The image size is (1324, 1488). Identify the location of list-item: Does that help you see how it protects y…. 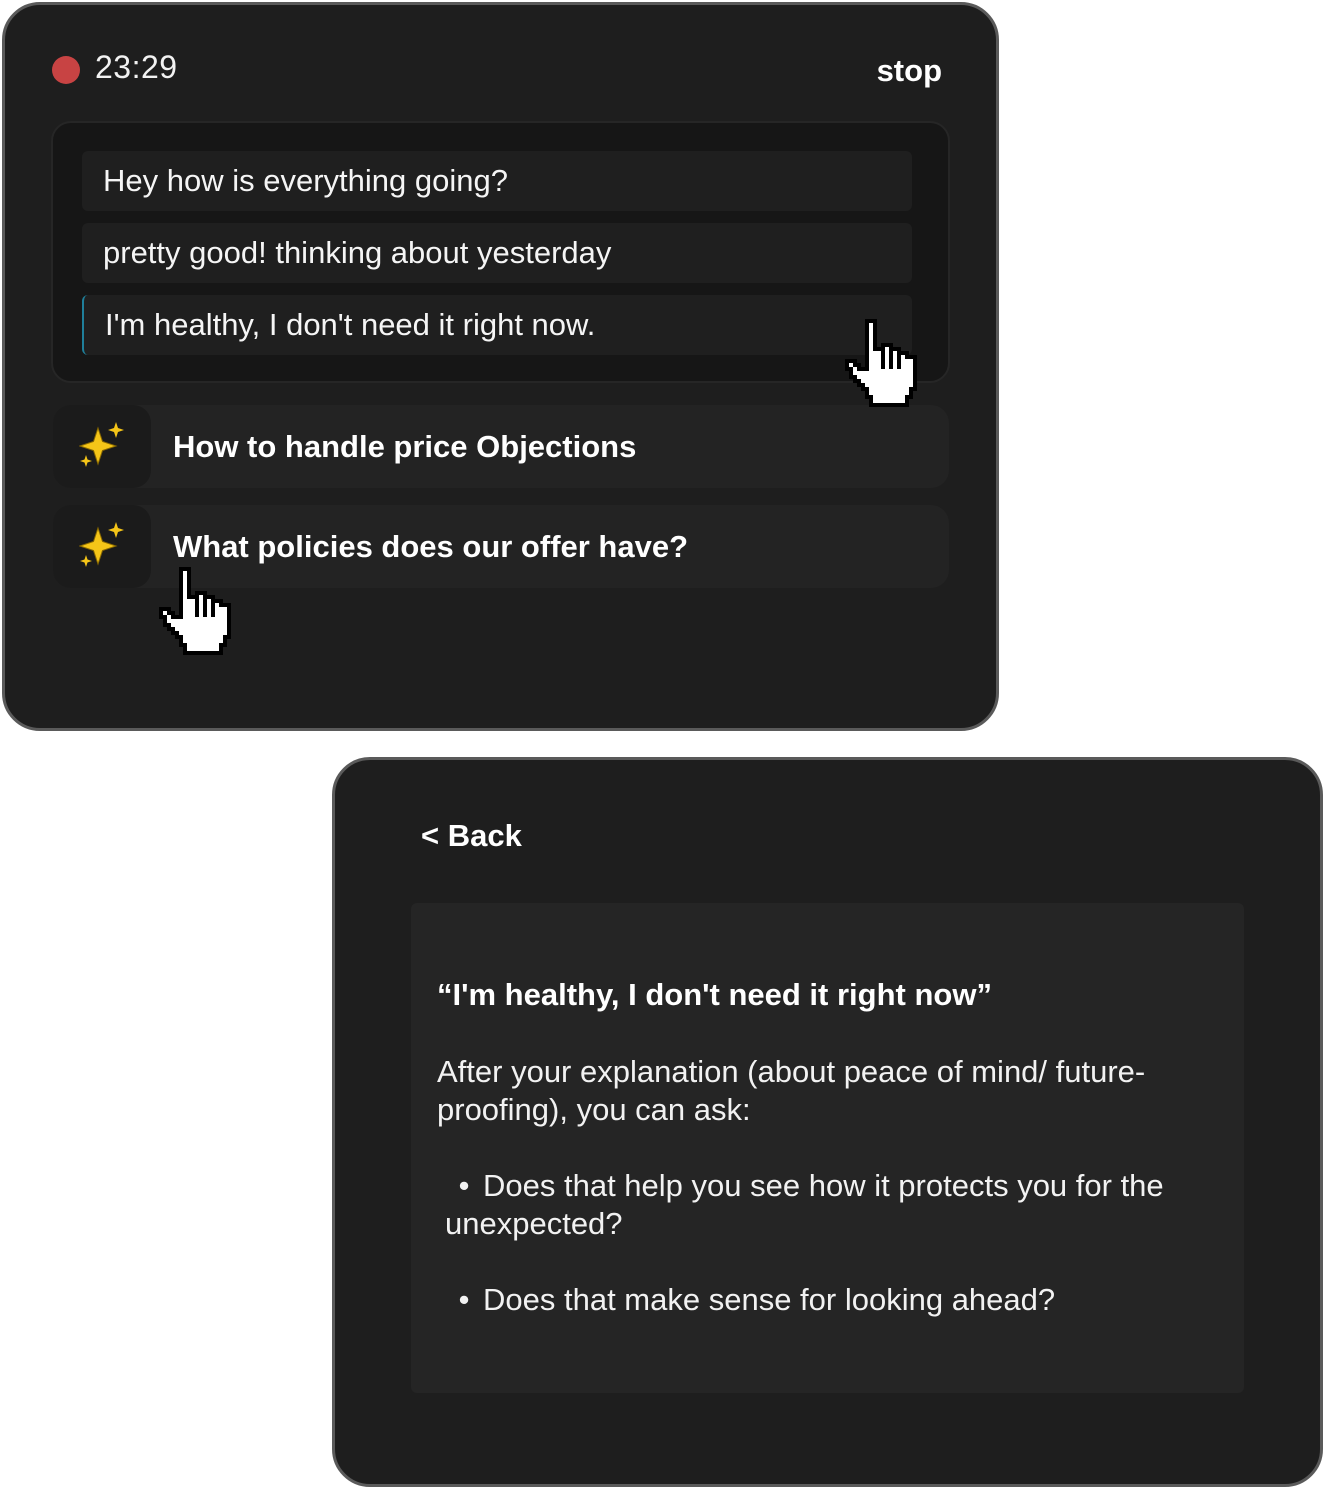
(830, 1205).